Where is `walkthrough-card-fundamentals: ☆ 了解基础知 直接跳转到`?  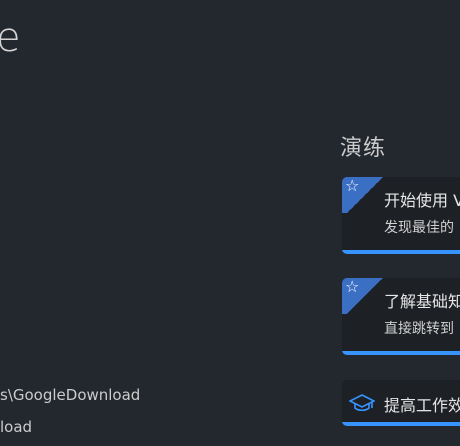 walkthrough-card-fundamentals: ☆ 了解基础知 直接跳转到 is located at coordinates (401, 316).